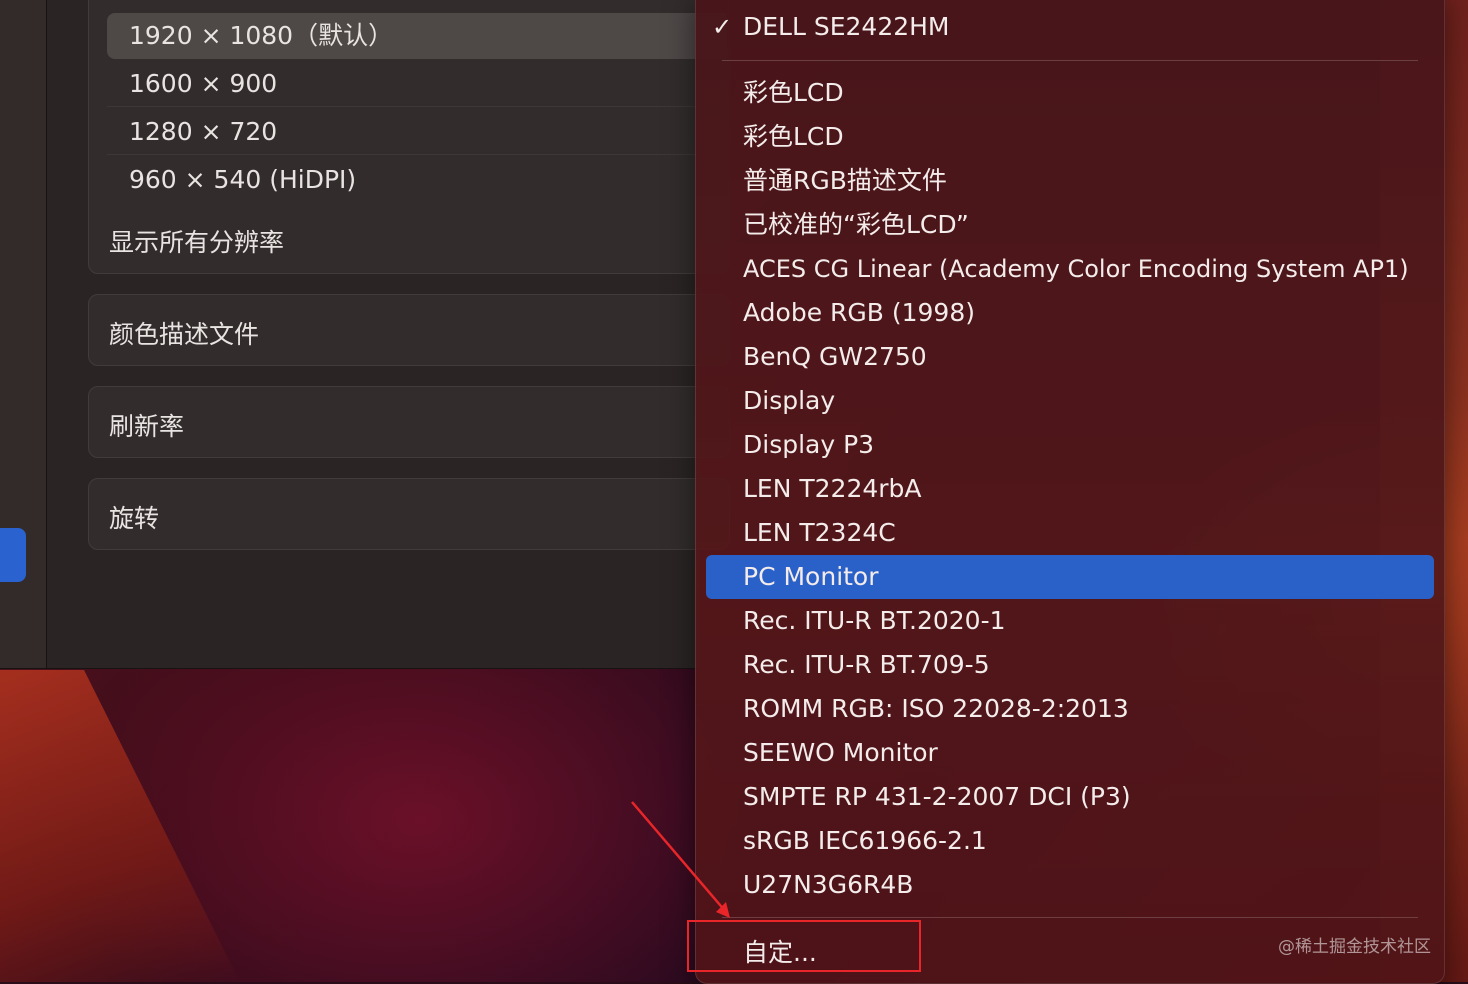 The width and height of the screenshot is (1468, 984). Describe the element at coordinates (865, 840) in the screenshot. I see `menu-item-label: sRGB IEC61966-2.1` at that location.